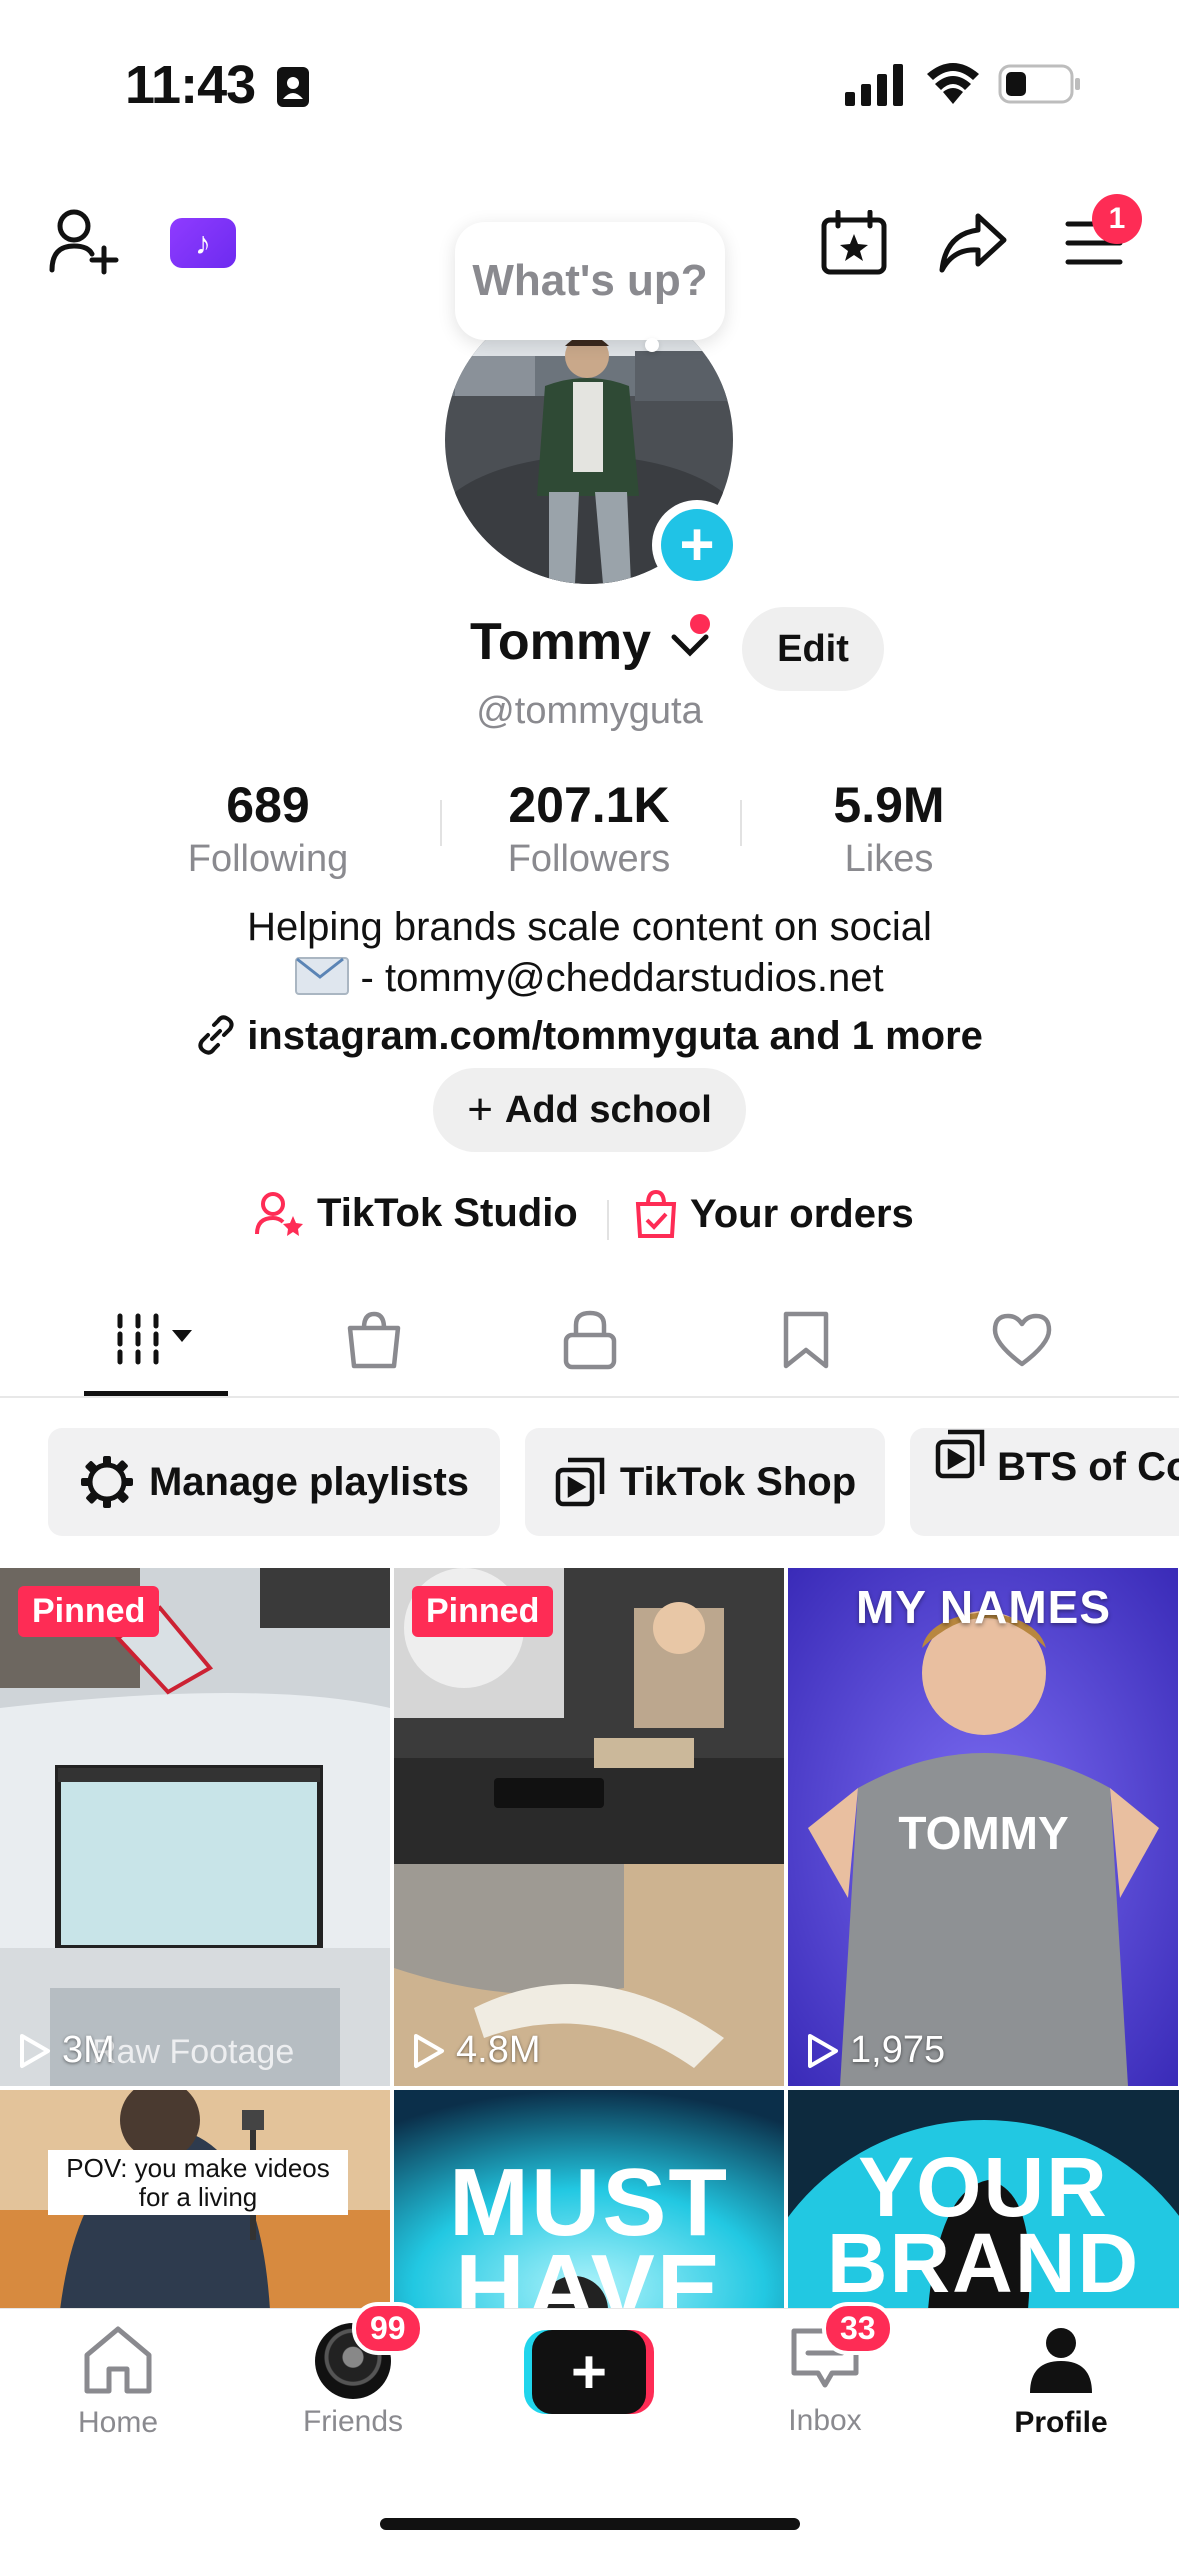 This screenshot has width=1179, height=2557. I want to click on shopping-bag-icon, so click(374, 1340).